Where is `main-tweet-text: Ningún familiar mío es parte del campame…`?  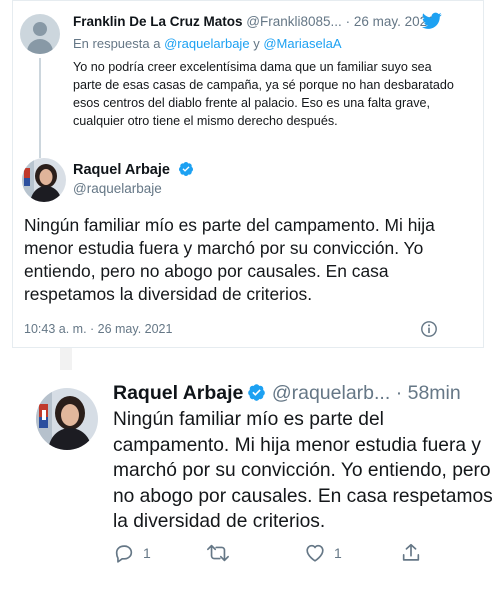
main-tweet-text: Ningún familiar mío es parte del campame… is located at coordinates (229, 259).